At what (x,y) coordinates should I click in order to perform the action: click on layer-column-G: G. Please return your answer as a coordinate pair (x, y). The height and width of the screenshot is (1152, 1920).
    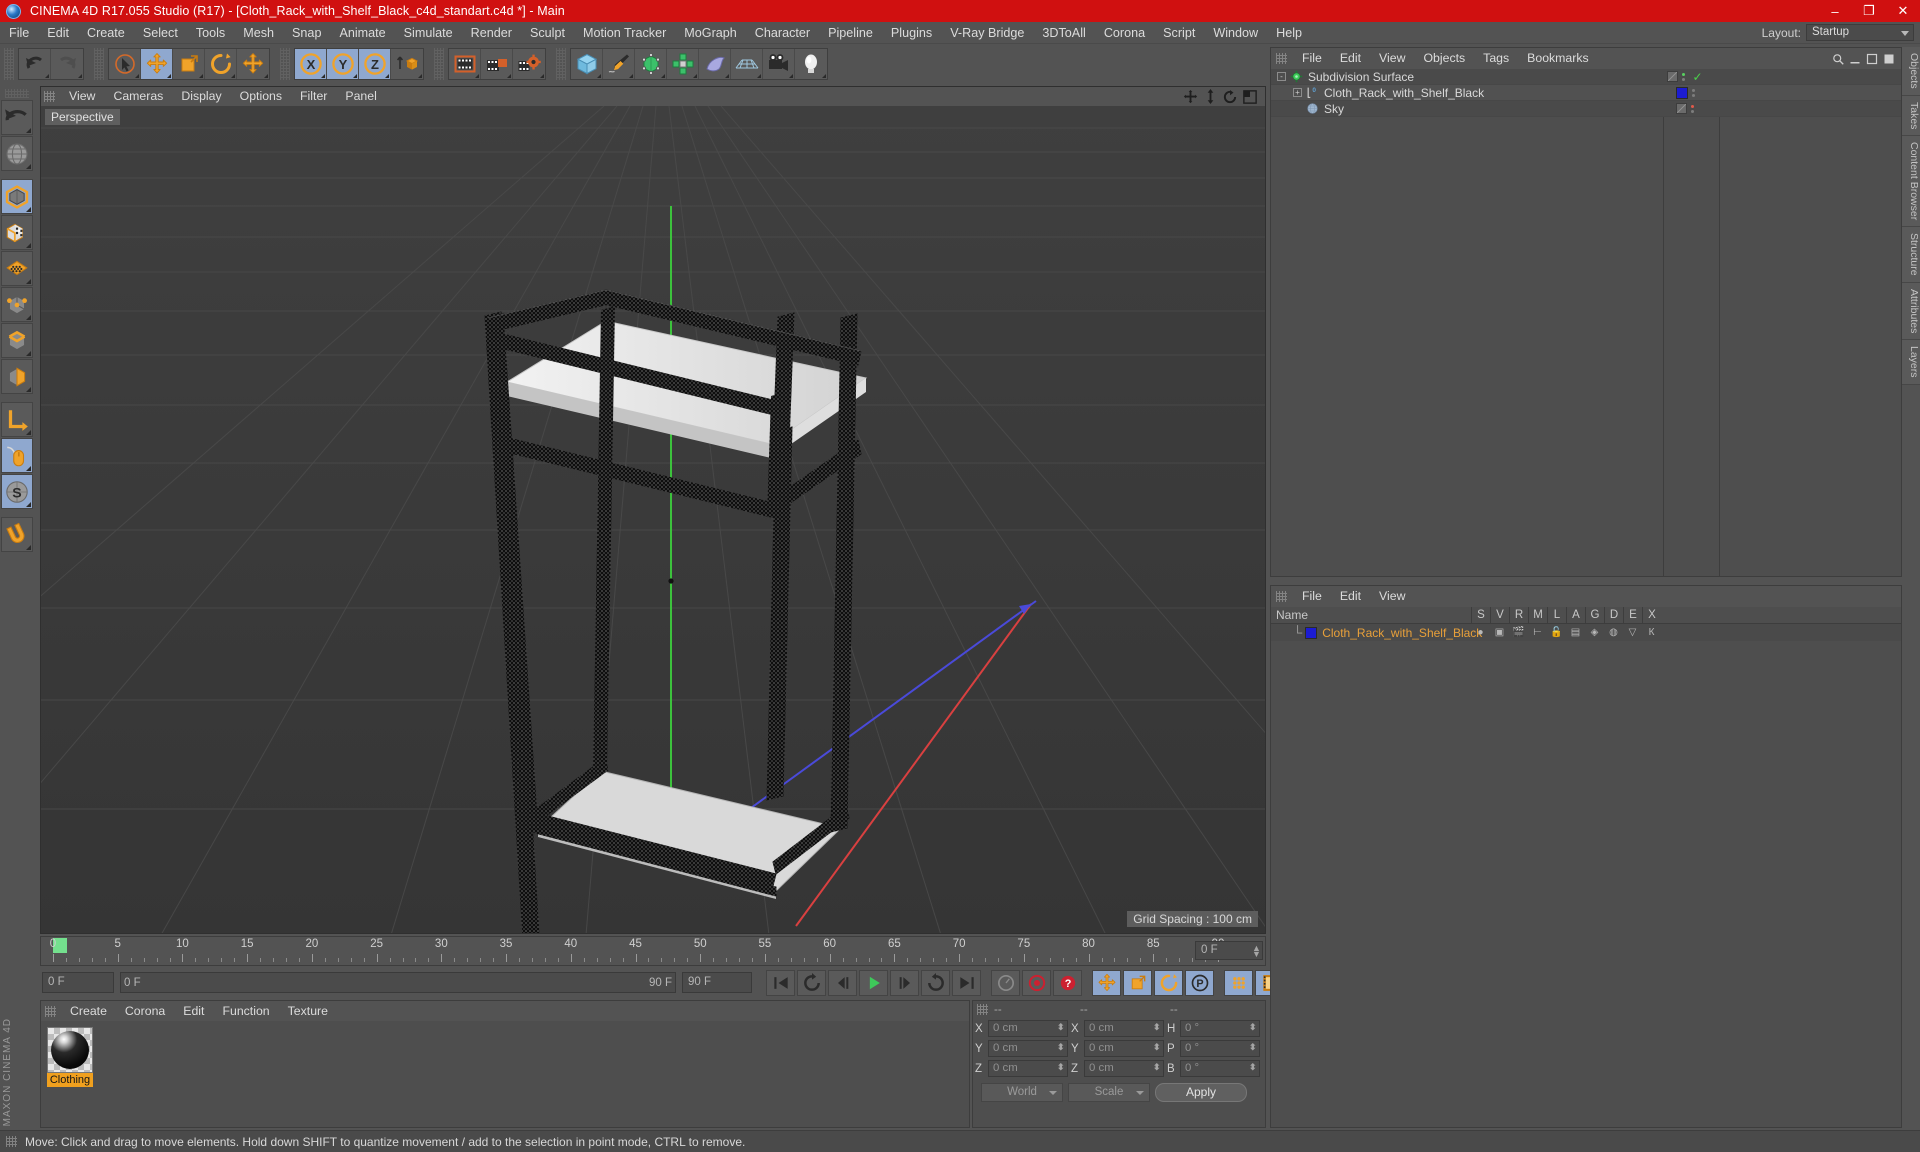
    Looking at the image, I should click on (1594, 615).